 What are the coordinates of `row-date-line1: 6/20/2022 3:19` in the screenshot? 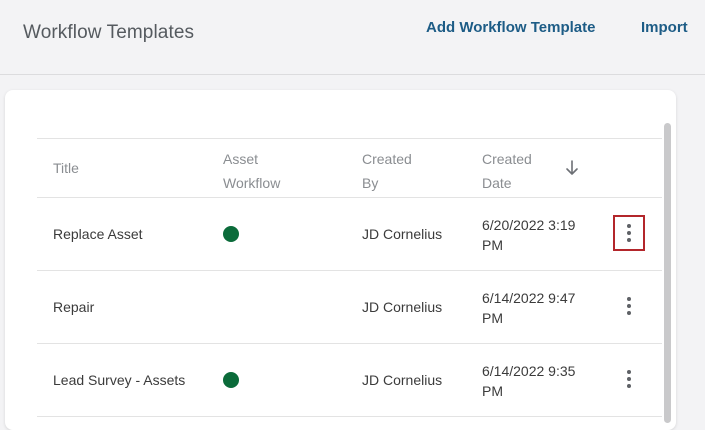 It's located at (529, 225).